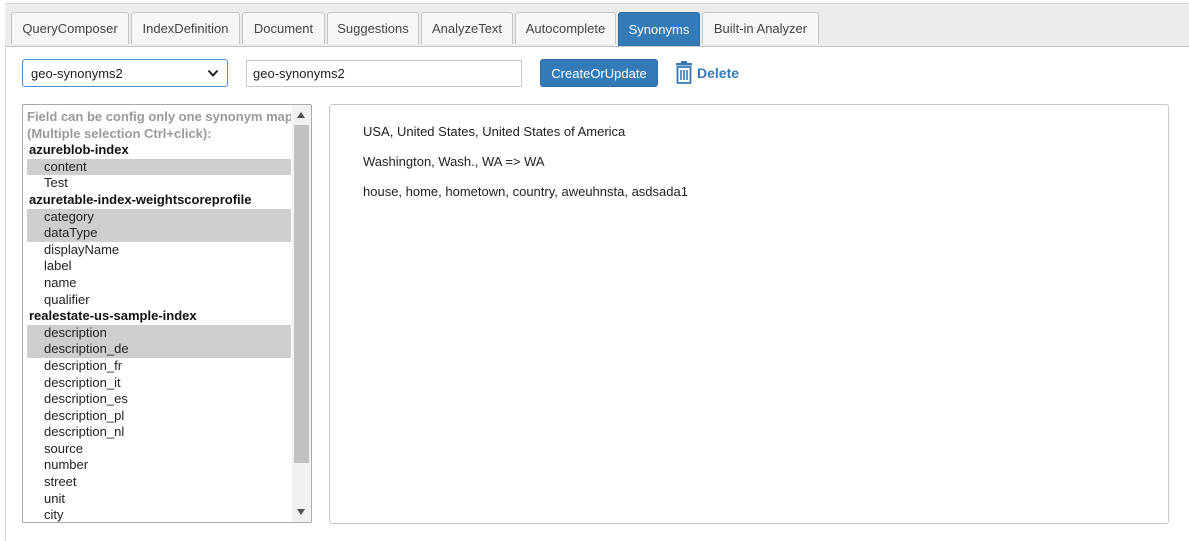 The image size is (1189, 541). Describe the element at coordinates (384, 73) in the screenshot. I see `synonym-map-name-input` at that location.